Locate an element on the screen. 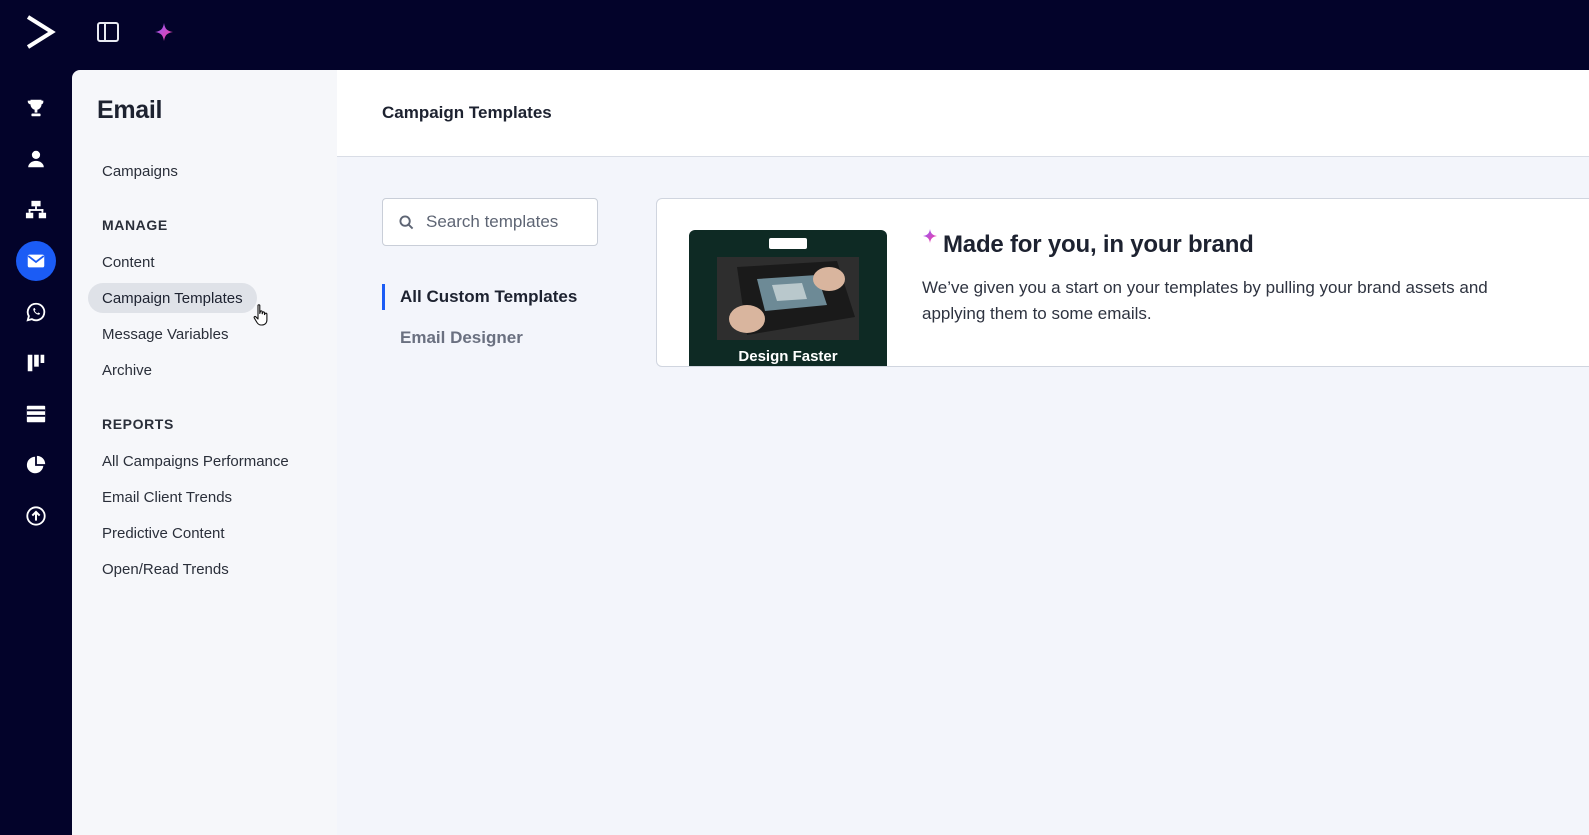  page-header: Campaign Templates is located at coordinates (963, 113).